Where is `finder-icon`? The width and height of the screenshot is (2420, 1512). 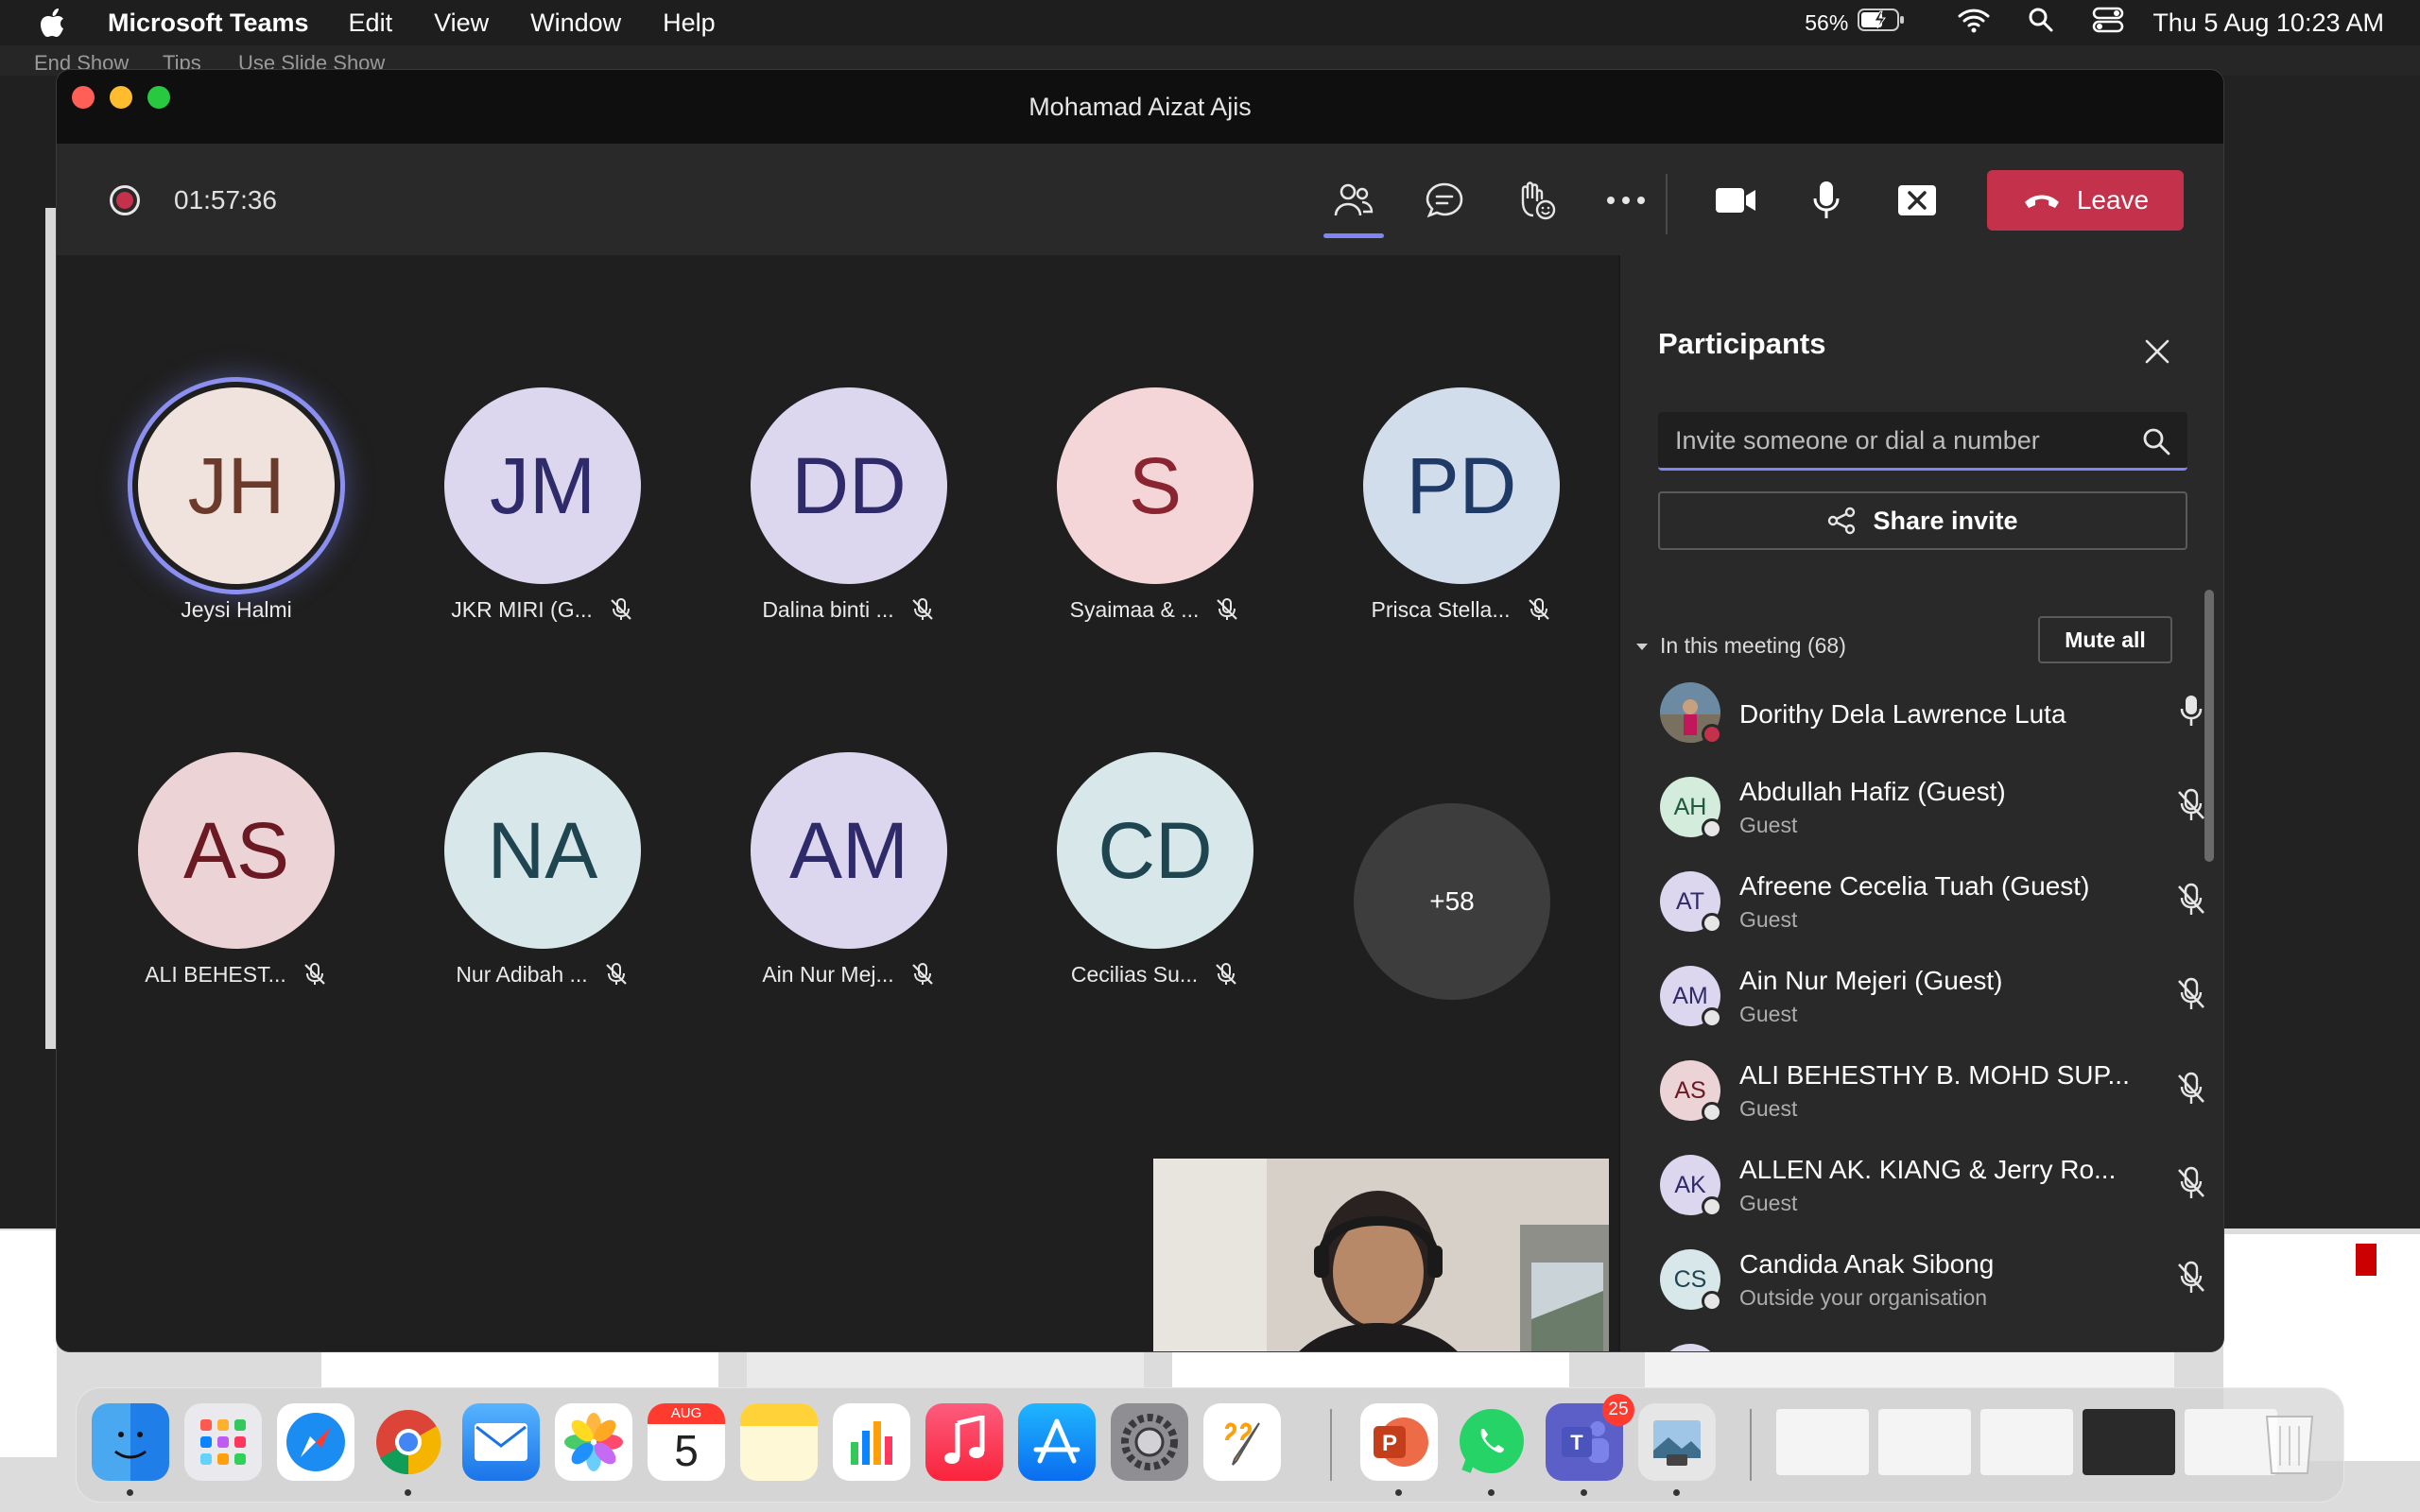 finder-icon is located at coordinates (130, 1449).